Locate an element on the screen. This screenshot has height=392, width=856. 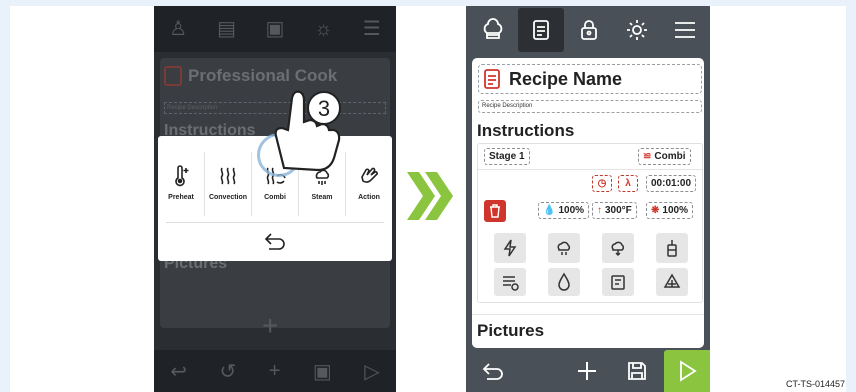
recipe-description-field: Recipe Description is located at coordinates (590, 106).